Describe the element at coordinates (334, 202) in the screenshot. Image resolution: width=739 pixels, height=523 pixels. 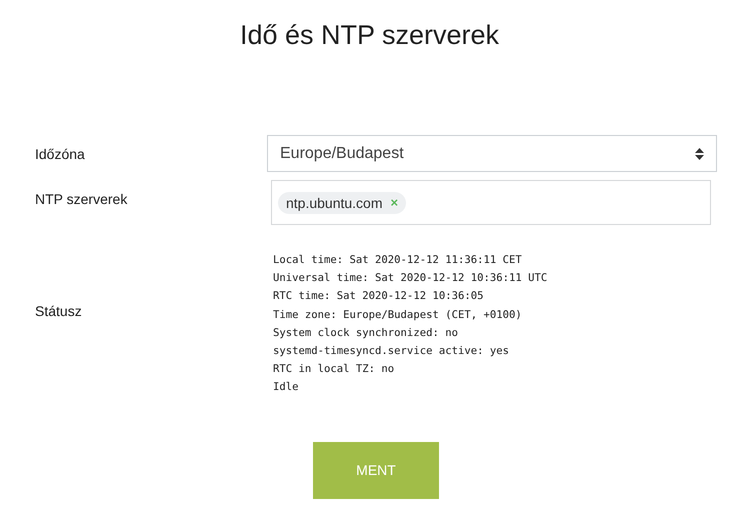
I see `tag-label: ntp.ubuntu.com` at that location.